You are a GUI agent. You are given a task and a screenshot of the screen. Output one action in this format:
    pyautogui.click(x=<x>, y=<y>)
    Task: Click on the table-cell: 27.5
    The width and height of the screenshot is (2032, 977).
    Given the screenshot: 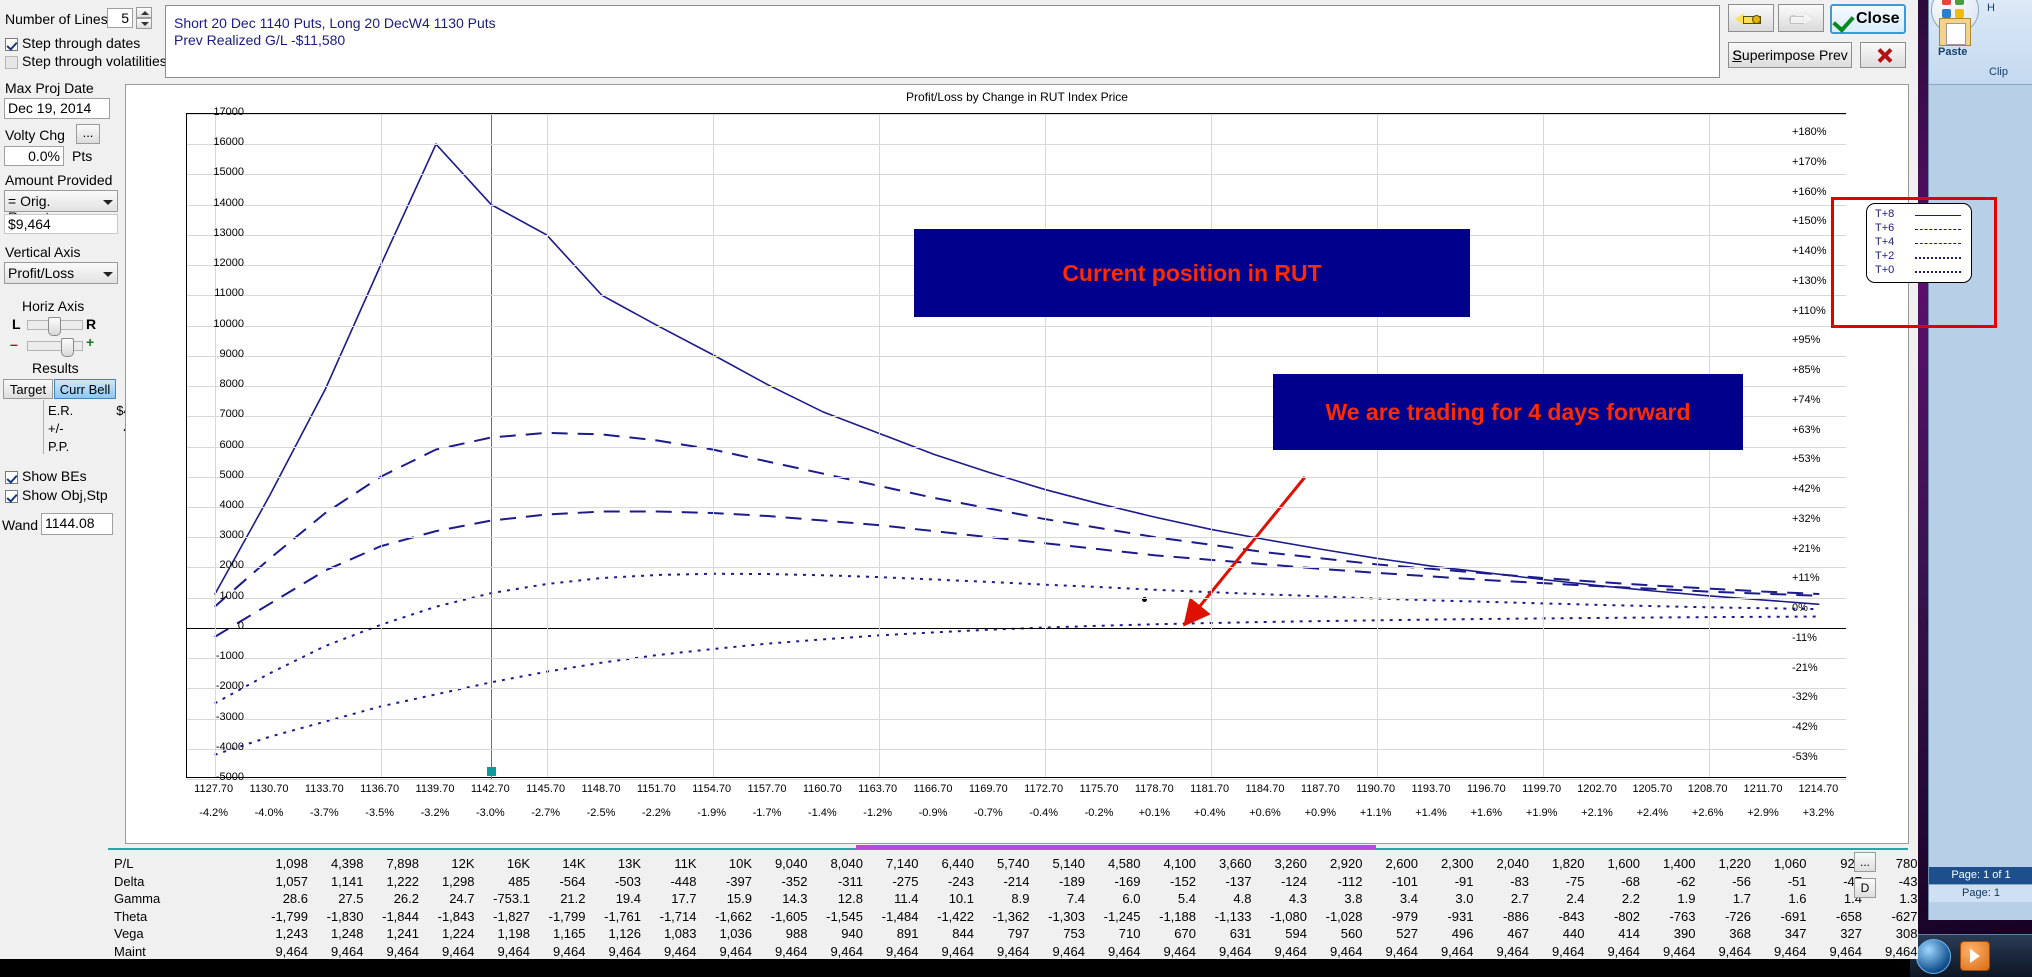 What is the action you would take?
    pyautogui.click(x=351, y=898)
    